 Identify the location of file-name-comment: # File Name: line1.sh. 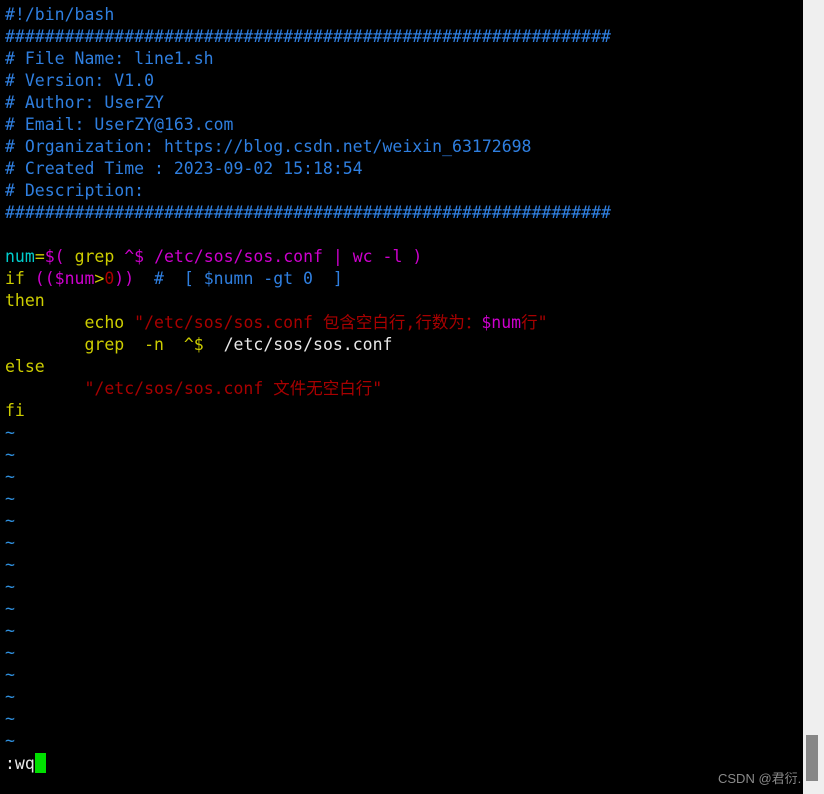
(109, 58).